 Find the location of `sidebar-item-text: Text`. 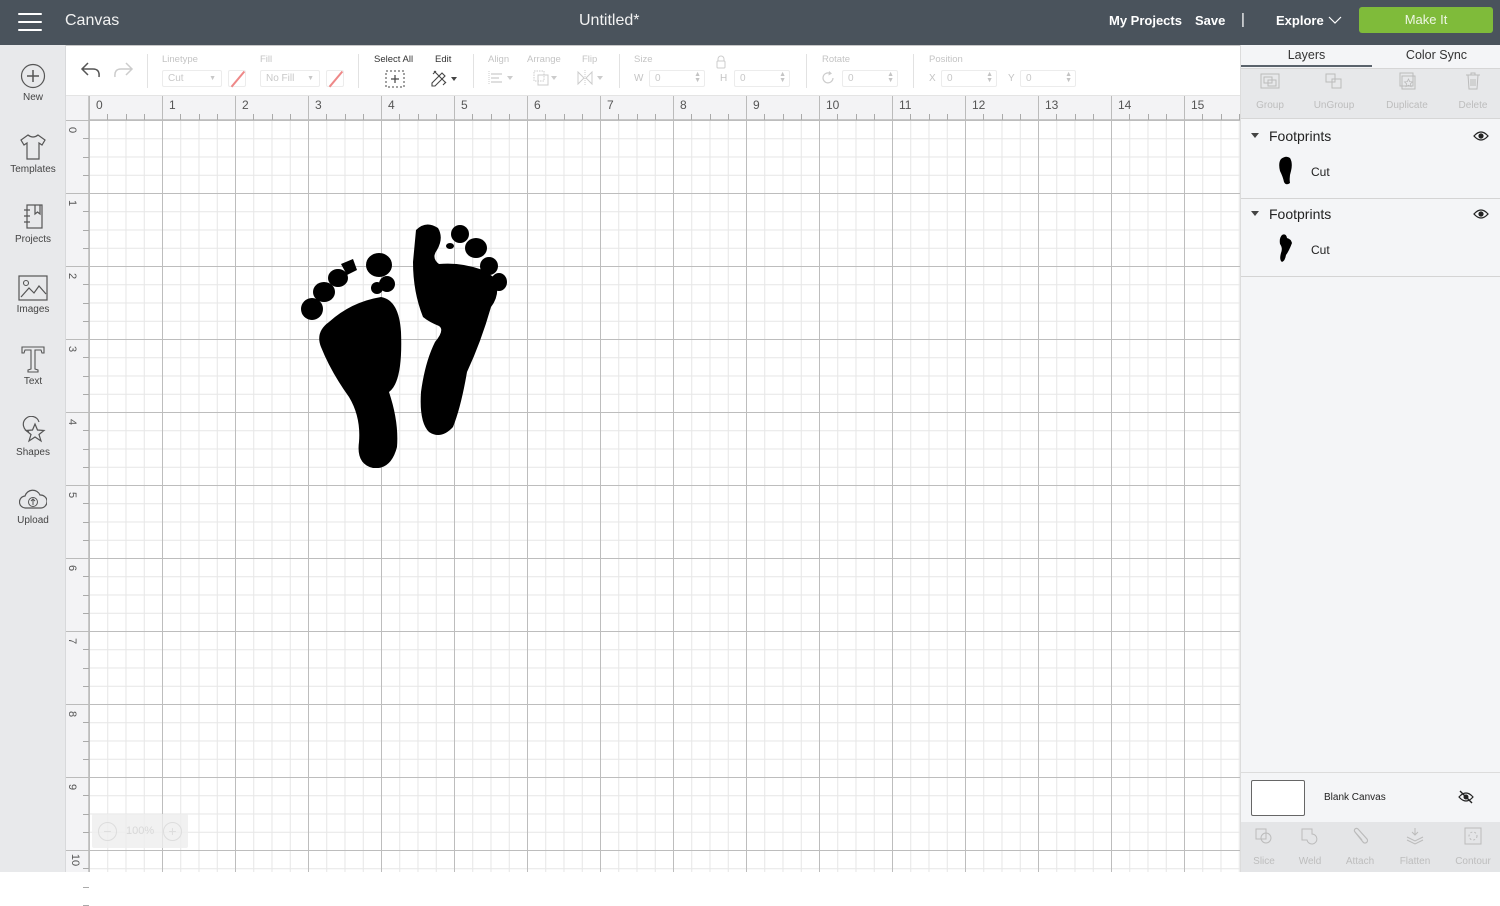

sidebar-item-text: Text is located at coordinates (33, 377).